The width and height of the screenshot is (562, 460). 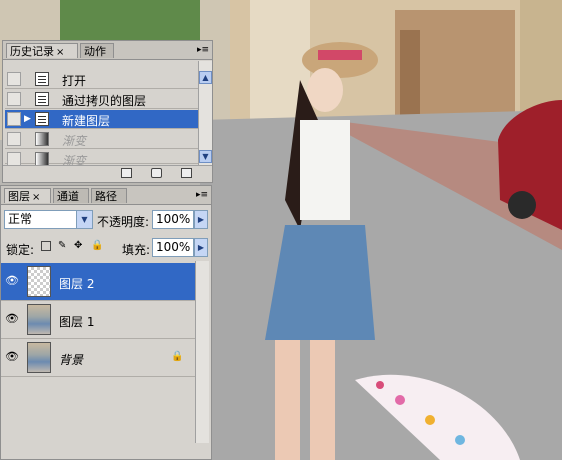 I want to click on history-item: 通过拷贝的图层, so click(x=102, y=99).